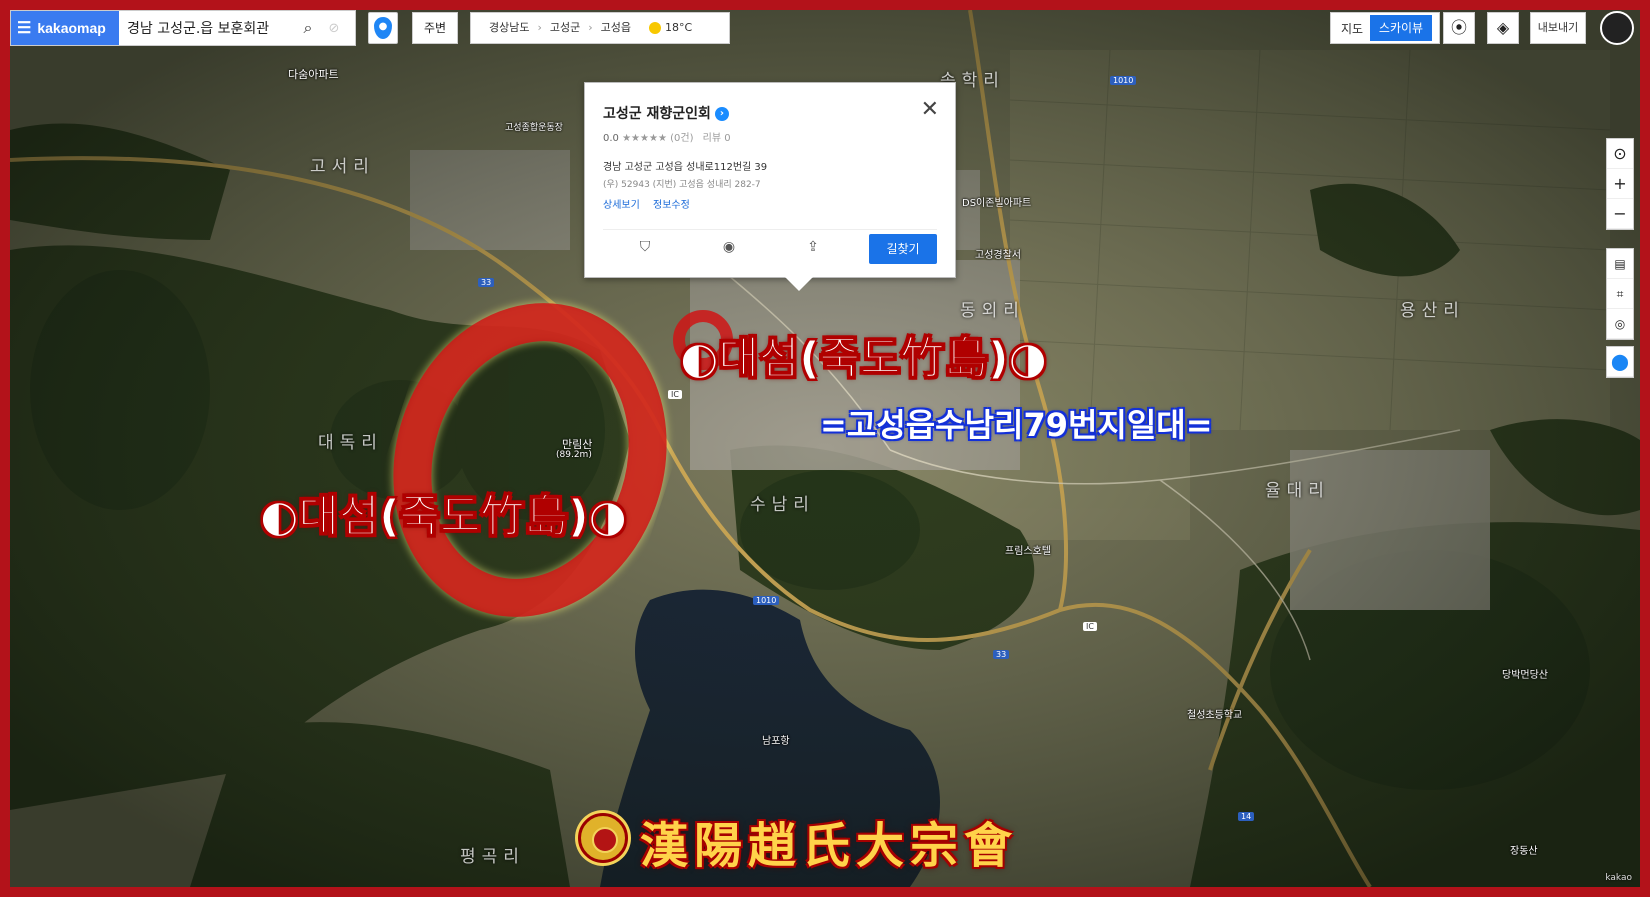 This screenshot has width=1650, height=897. Describe the element at coordinates (657, 114) in the screenshot. I see `place-name-text: 고성군 재향군인회` at that location.